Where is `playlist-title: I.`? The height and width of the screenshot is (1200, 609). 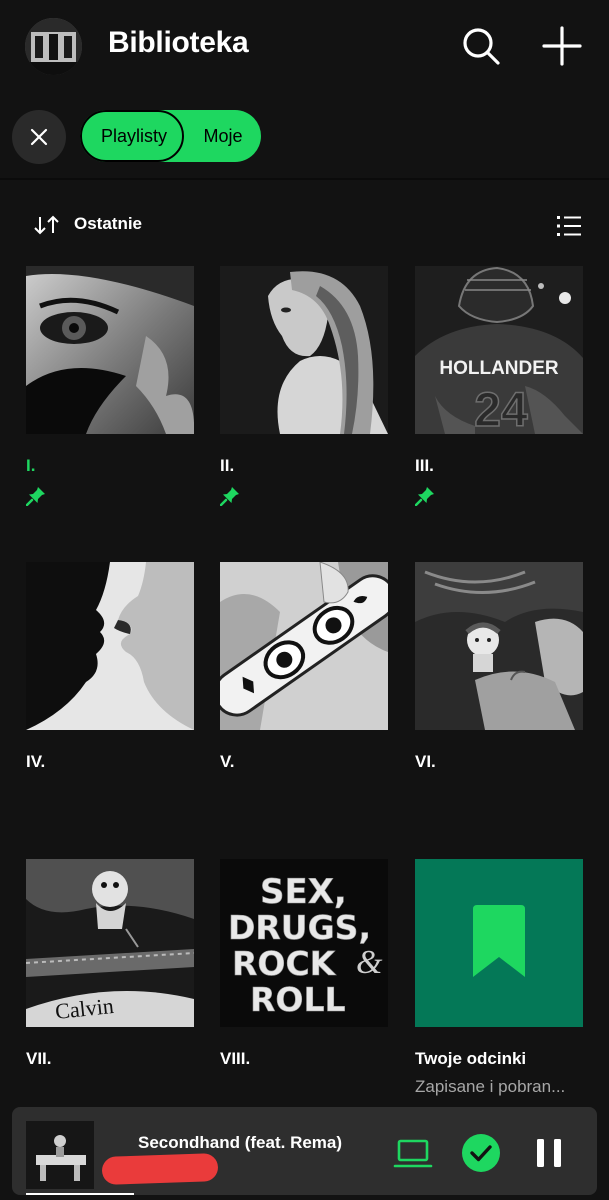
playlist-title: I. is located at coordinates (31, 465).